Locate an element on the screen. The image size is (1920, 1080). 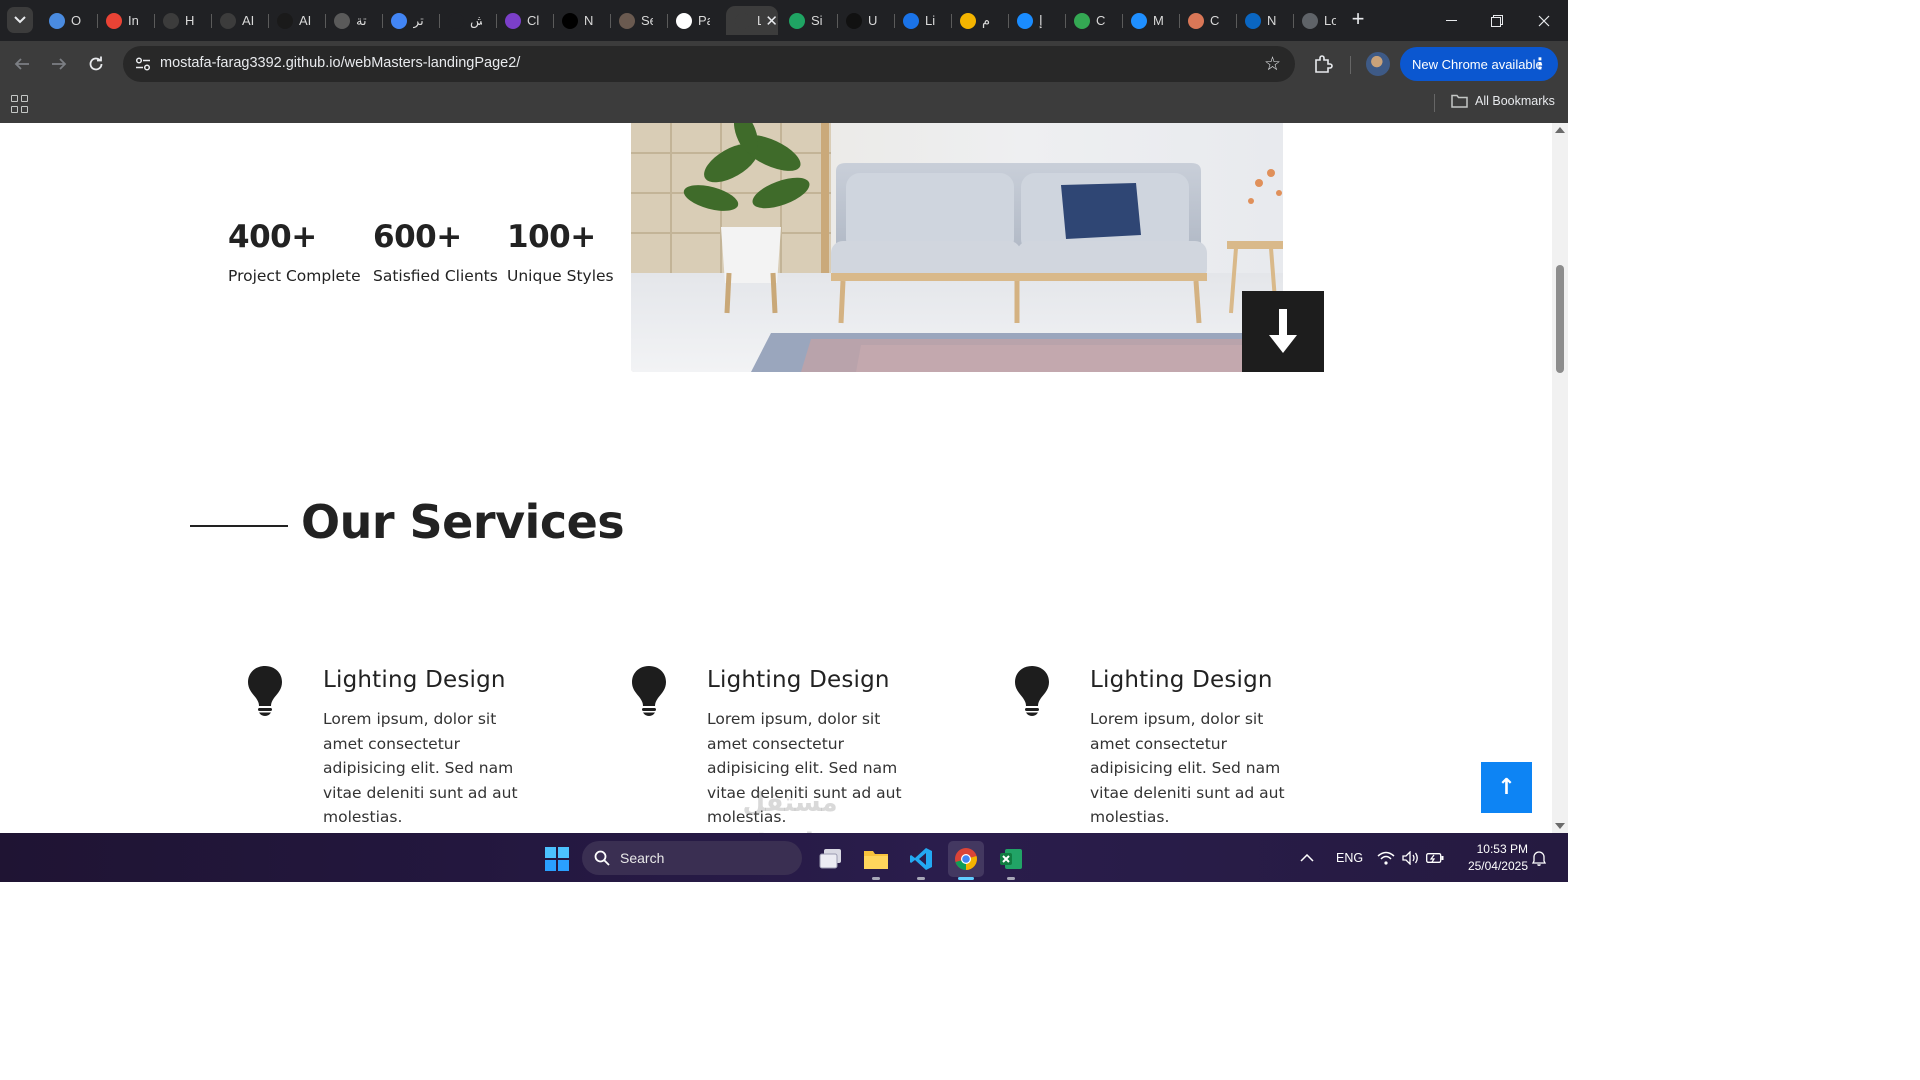
stat-number: 100+ is located at coordinates (551, 237).